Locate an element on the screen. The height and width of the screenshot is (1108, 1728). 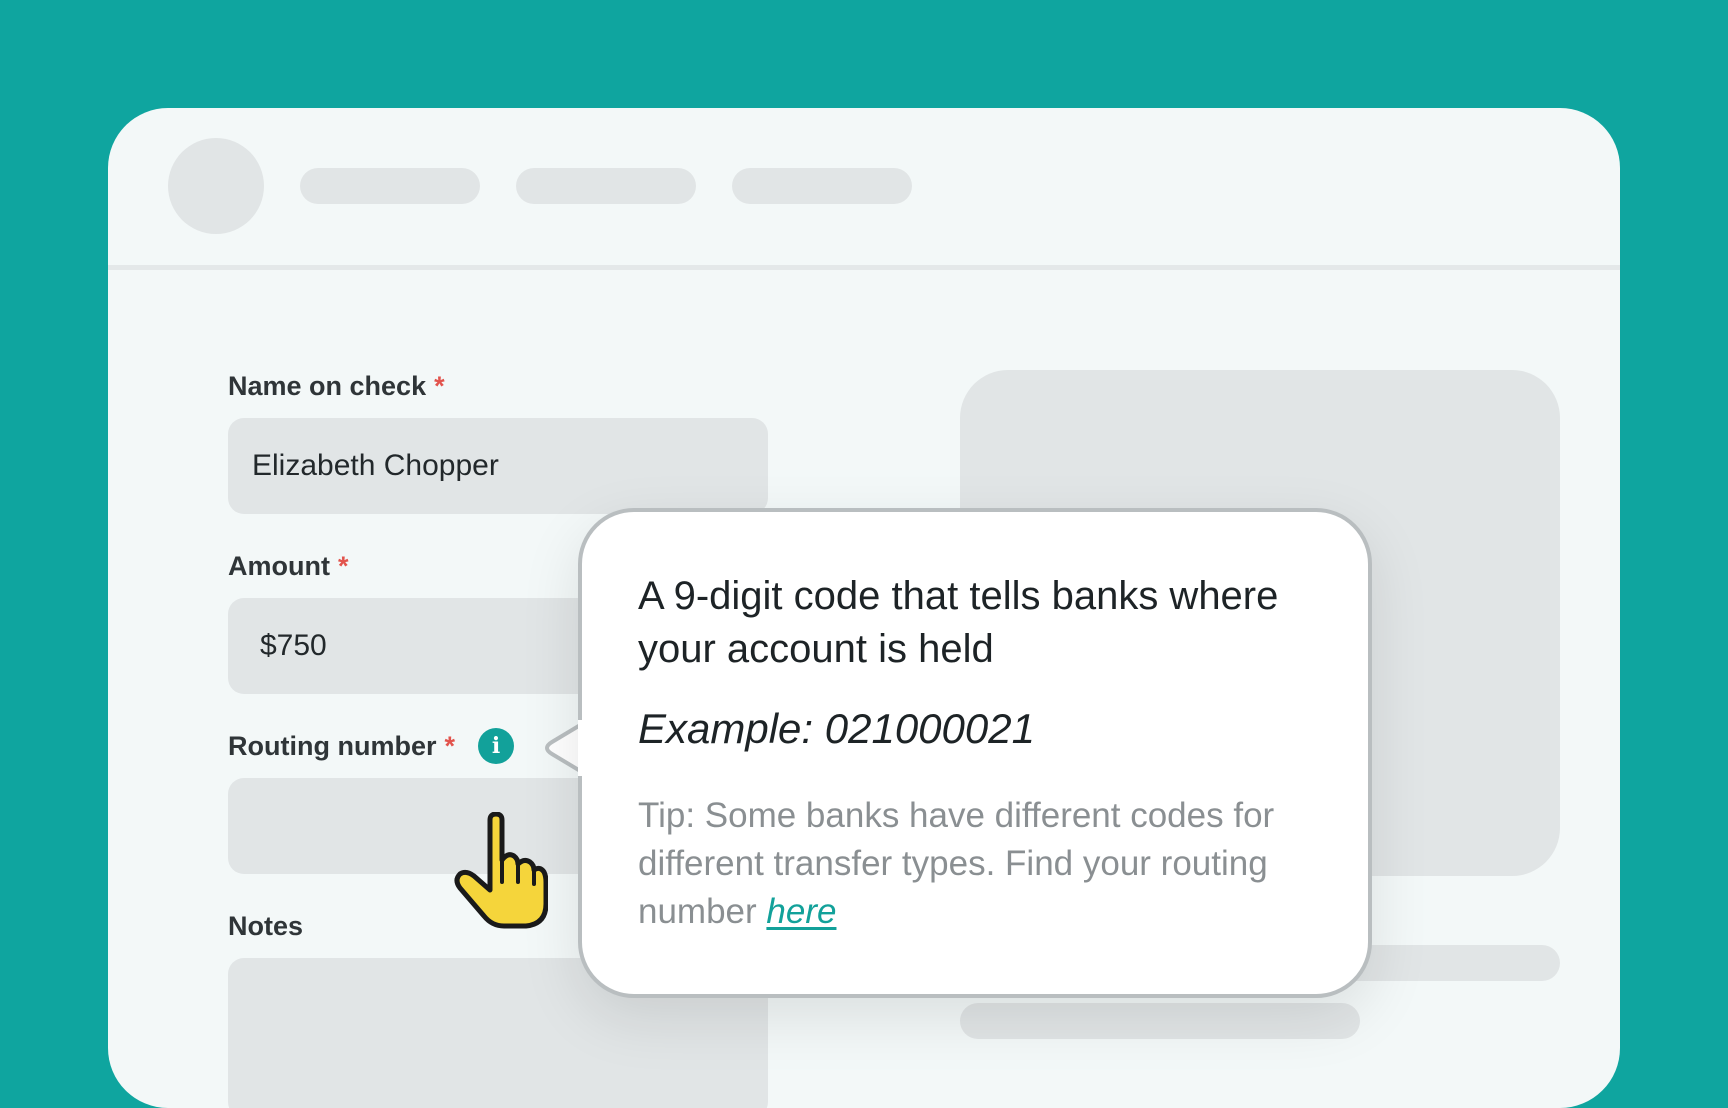
notes-field-label: Notes is located at coordinates (265, 926).